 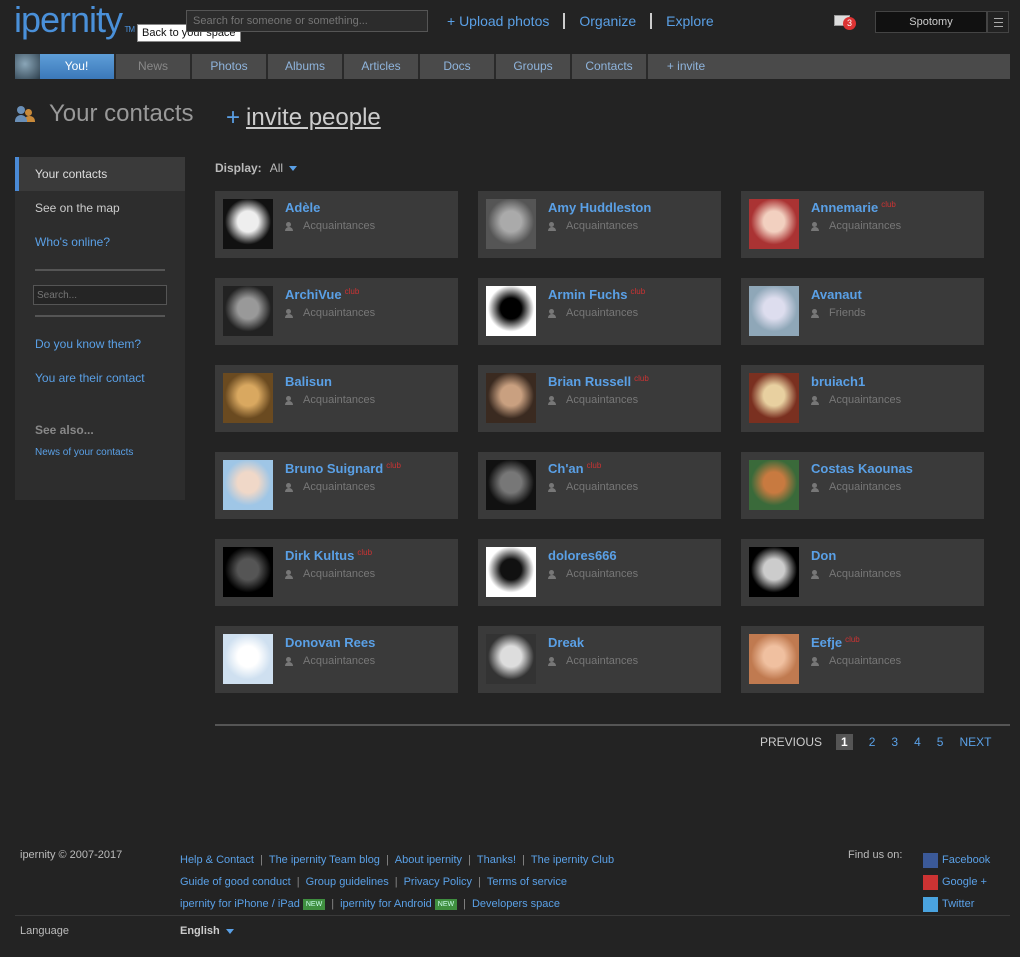 I want to click on page-1-button: 1, so click(x=844, y=742).